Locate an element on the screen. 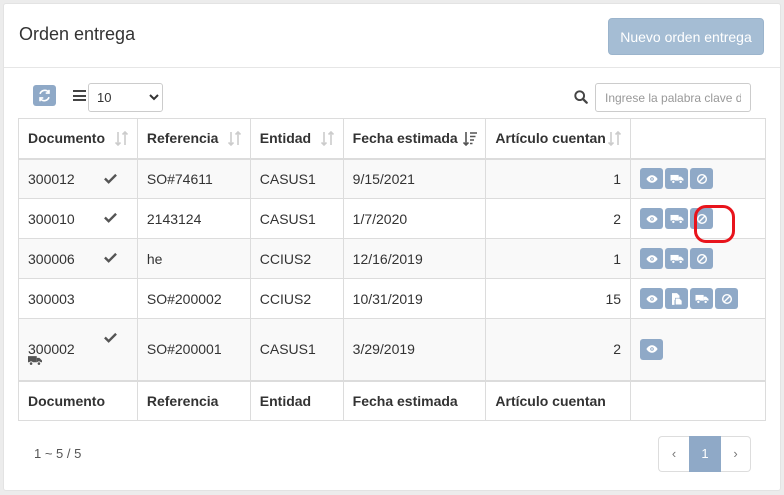 This screenshot has height=495, width=784. page-1-button: 1 is located at coordinates (705, 454).